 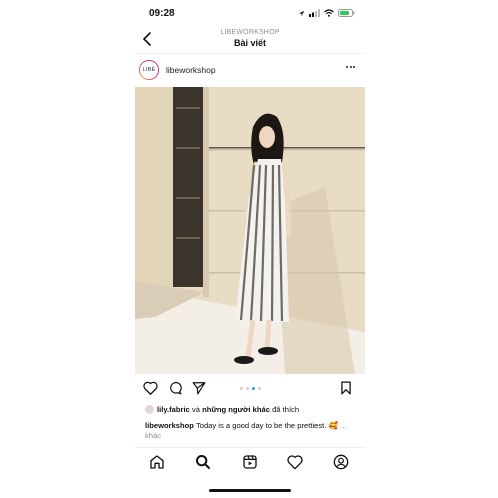 I want to click on header-account-name: LIBEWORKSHOP, so click(x=250, y=32).